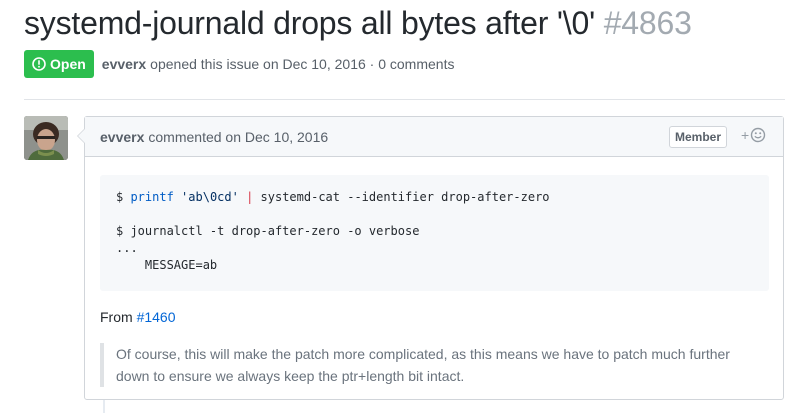  Describe the element at coordinates (124, 64) in the screenshot. I see `issue-author-link: evverx` at that location.